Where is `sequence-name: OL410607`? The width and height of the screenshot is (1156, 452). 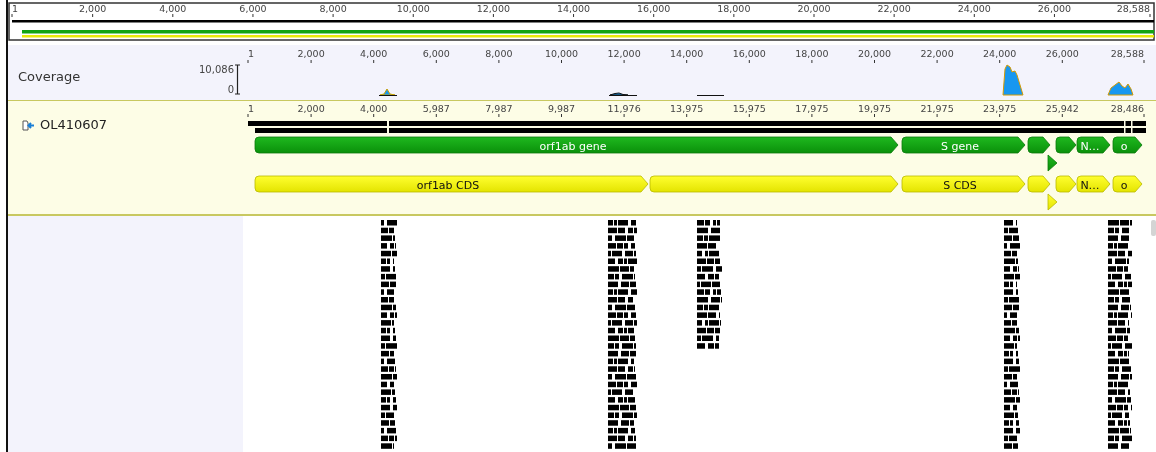
sequence-name: OL410607 is located at coordinates (74, 124).